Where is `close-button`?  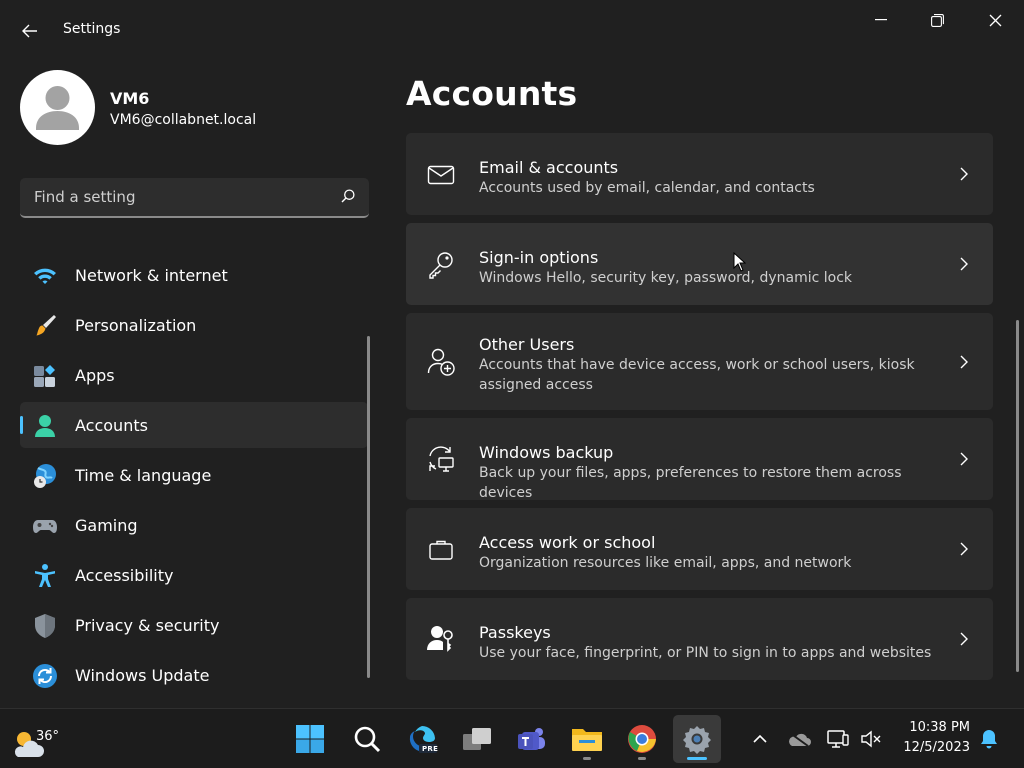 close-button is located at coordinates (995, 20).